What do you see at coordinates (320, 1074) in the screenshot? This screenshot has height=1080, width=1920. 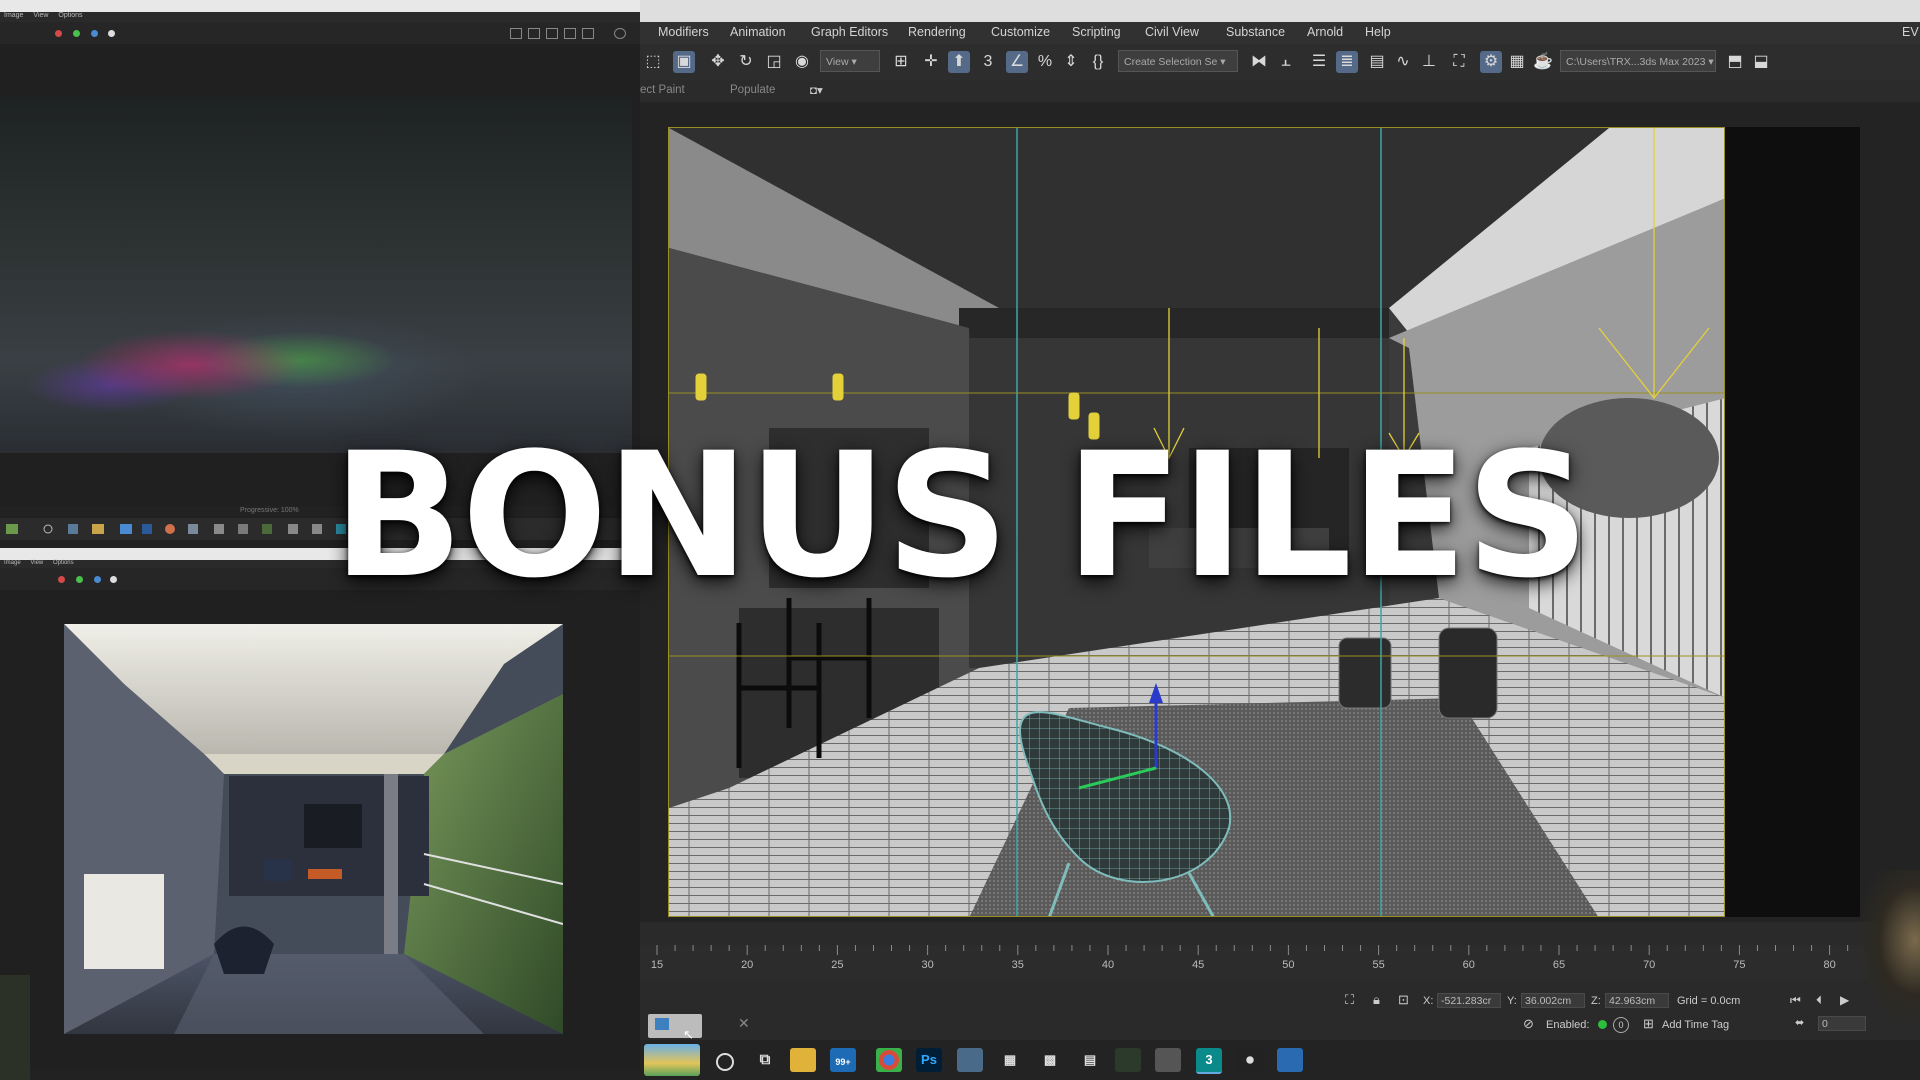 I see `vfb2-status-strip` at bounding box center [320, 1074].